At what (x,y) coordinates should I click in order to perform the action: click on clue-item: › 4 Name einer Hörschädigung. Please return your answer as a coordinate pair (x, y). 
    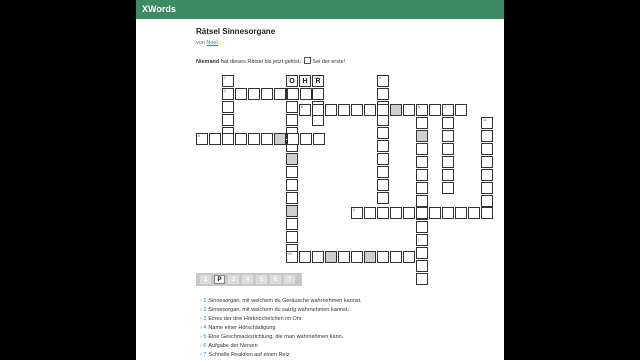
    Looking at the image, I should click on (350, 328).